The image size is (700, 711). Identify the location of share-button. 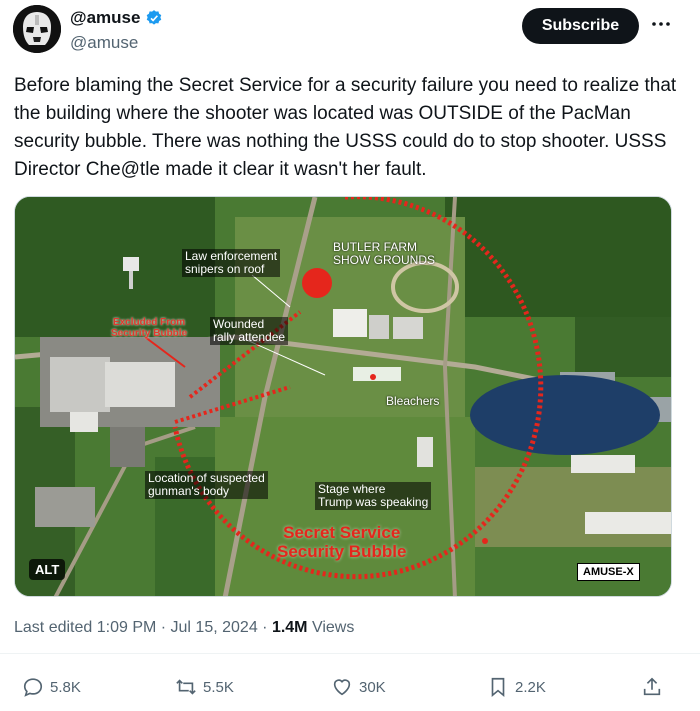
(652, 687).